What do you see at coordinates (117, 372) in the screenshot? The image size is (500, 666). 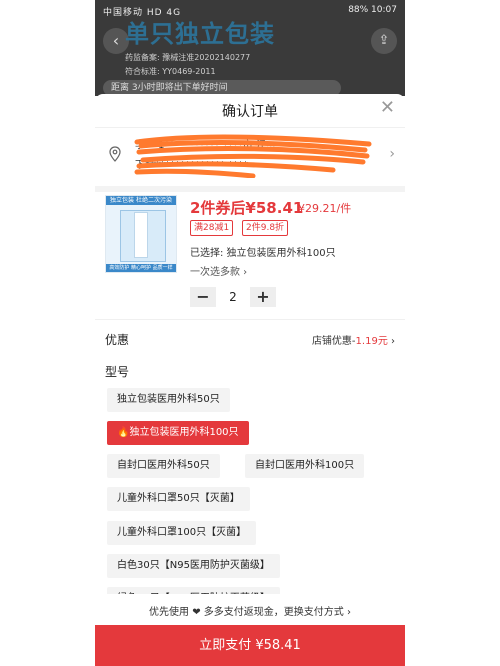 I see `model-label: 型号` at bounding box center [117, 372].